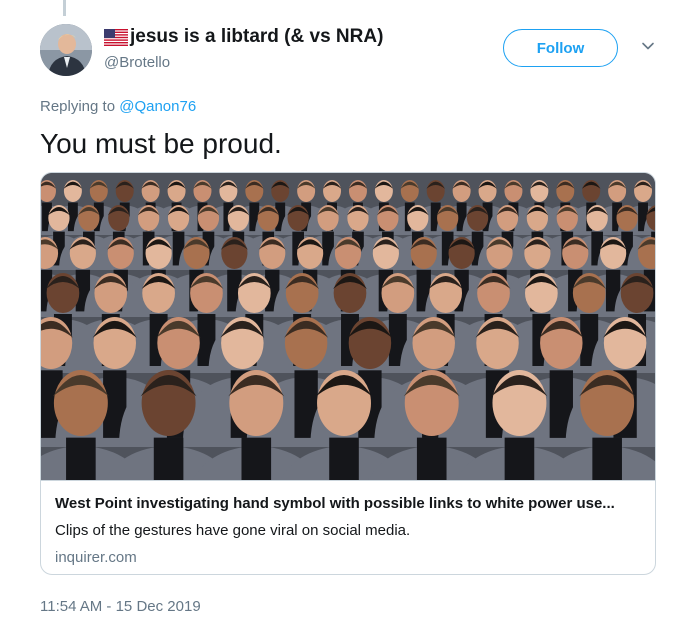 This screenshot has height=630, width=699. Describe the element at coordinates (120, 606) in the screenshot. I see `tweet-timestamp: 11:54 AM - 15 Dec 2019` at that location.